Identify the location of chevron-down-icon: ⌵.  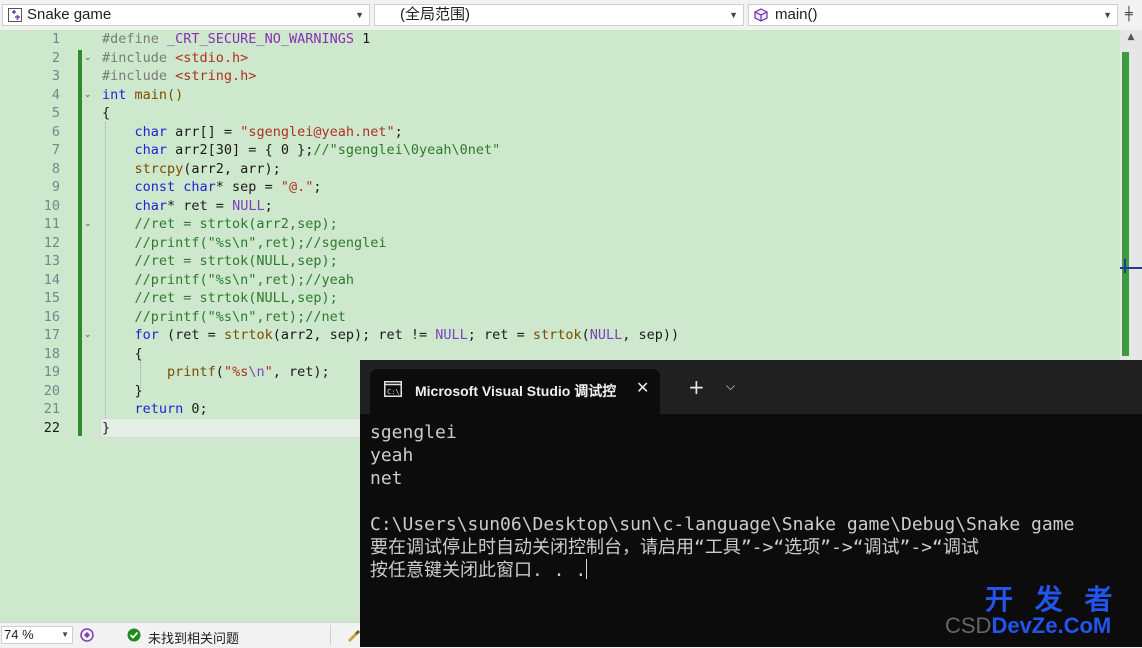
(730, 386).